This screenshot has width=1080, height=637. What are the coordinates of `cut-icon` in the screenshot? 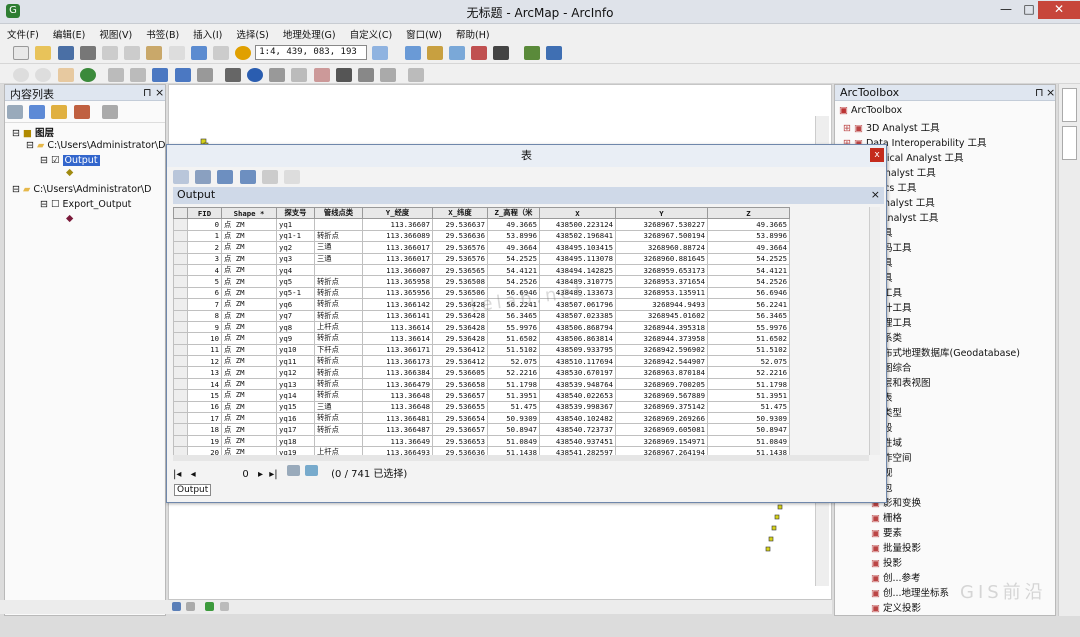 It's located at (109, 53).